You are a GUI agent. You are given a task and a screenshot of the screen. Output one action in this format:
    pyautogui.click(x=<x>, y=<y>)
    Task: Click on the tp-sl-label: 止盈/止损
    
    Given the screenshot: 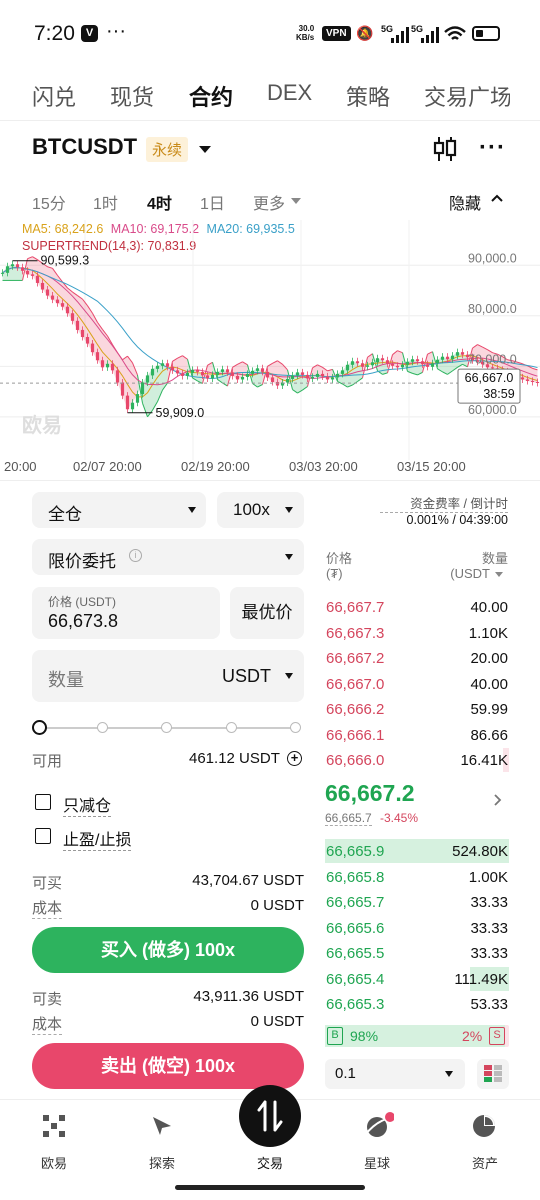 What is the action you would take?
    pyautogui.click(x=97, y=838)
    